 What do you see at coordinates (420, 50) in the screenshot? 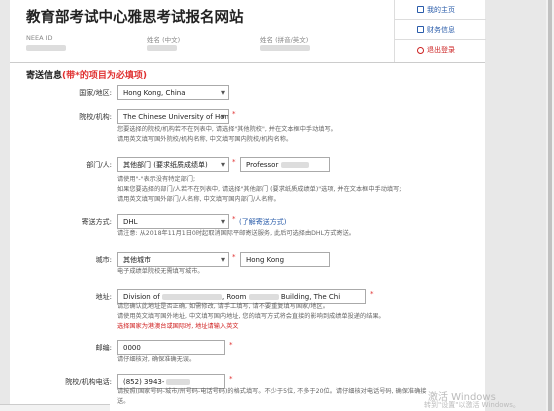
I see `logout-icon` at bounding box center [420, 50].